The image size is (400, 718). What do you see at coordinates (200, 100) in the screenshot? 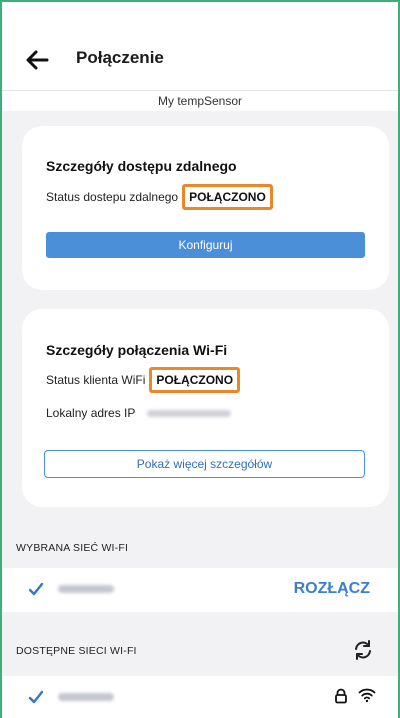
I see `device-name: My tempSensor` at bounding box center [200, 100].